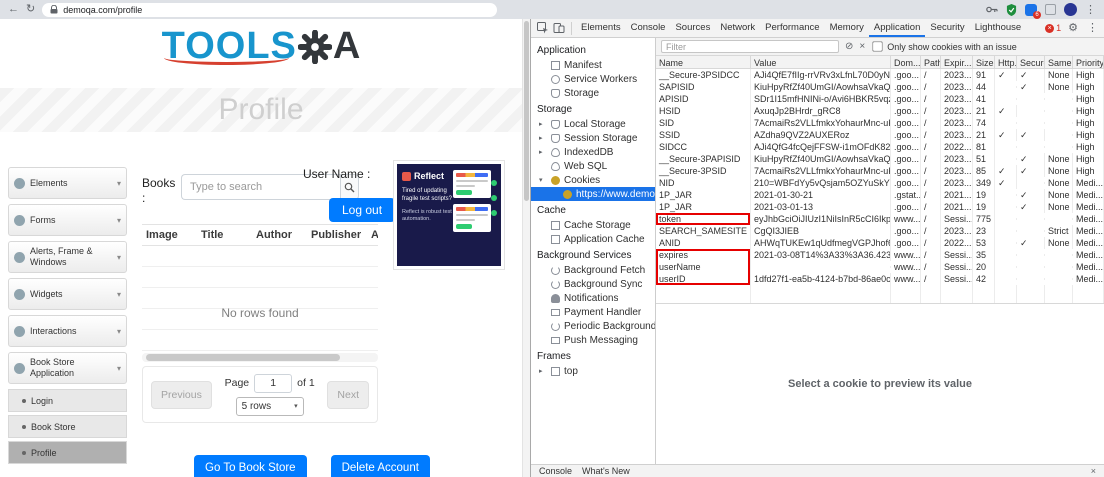 Image resolution: width=1104 pixels, height=477 pixels. What do you see at coordinates (593, 93) in the screenshot?
I see `tree-item-storage: Storage` at bounding box center [593, 93].